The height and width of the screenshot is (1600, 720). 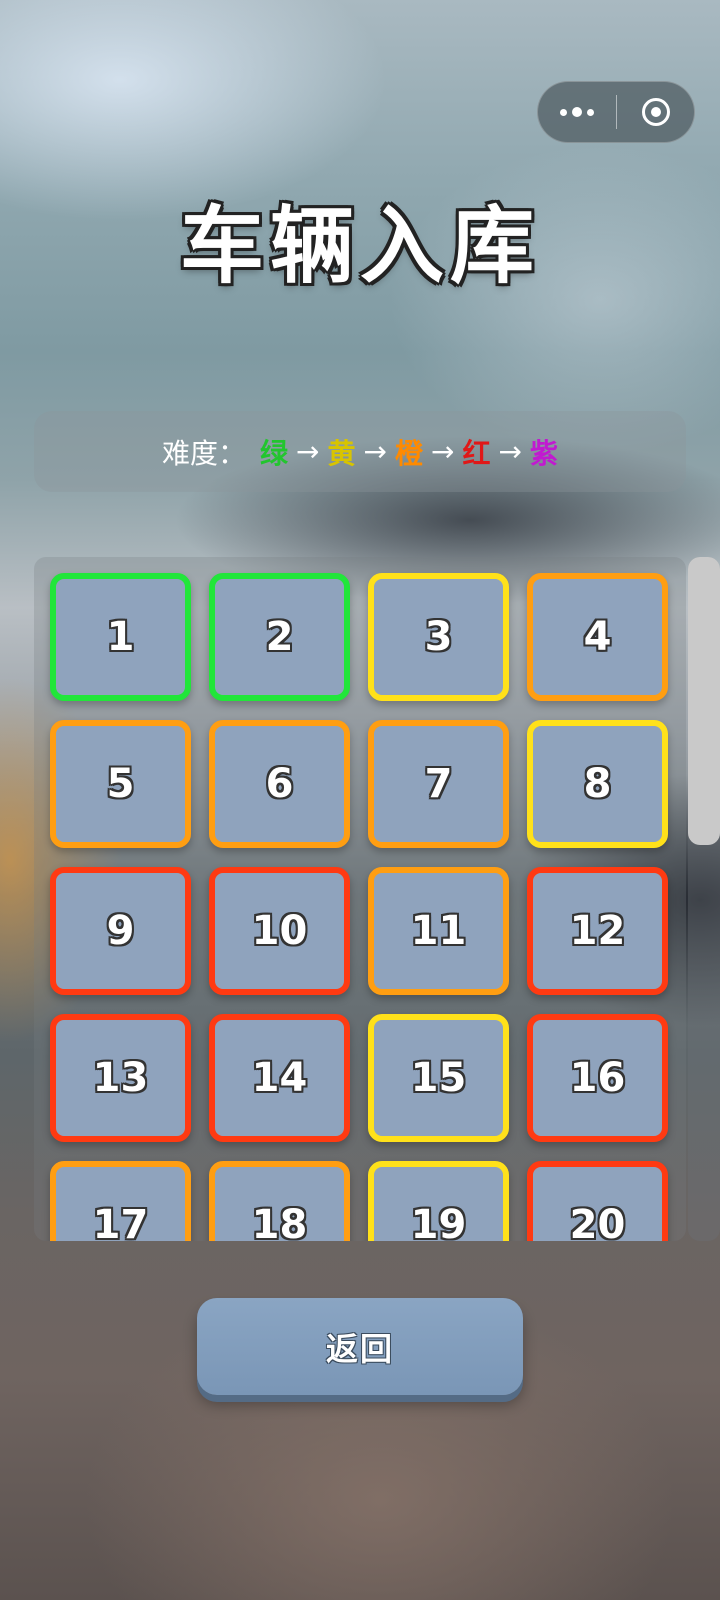 I want to click on level-number: 12, so click(x=597, y=931).